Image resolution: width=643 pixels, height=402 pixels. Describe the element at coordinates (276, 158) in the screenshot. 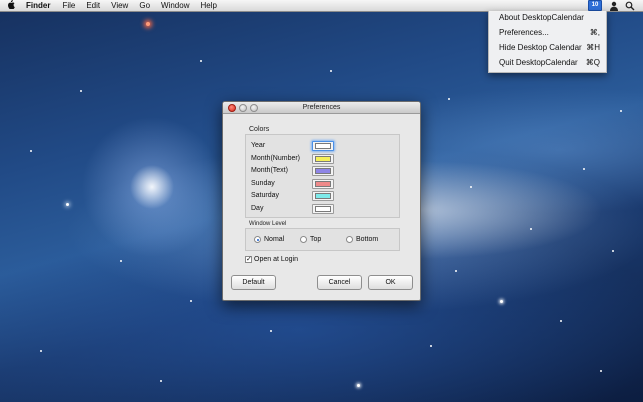

I see `month-number-color-label: Month(Number)` at that location.